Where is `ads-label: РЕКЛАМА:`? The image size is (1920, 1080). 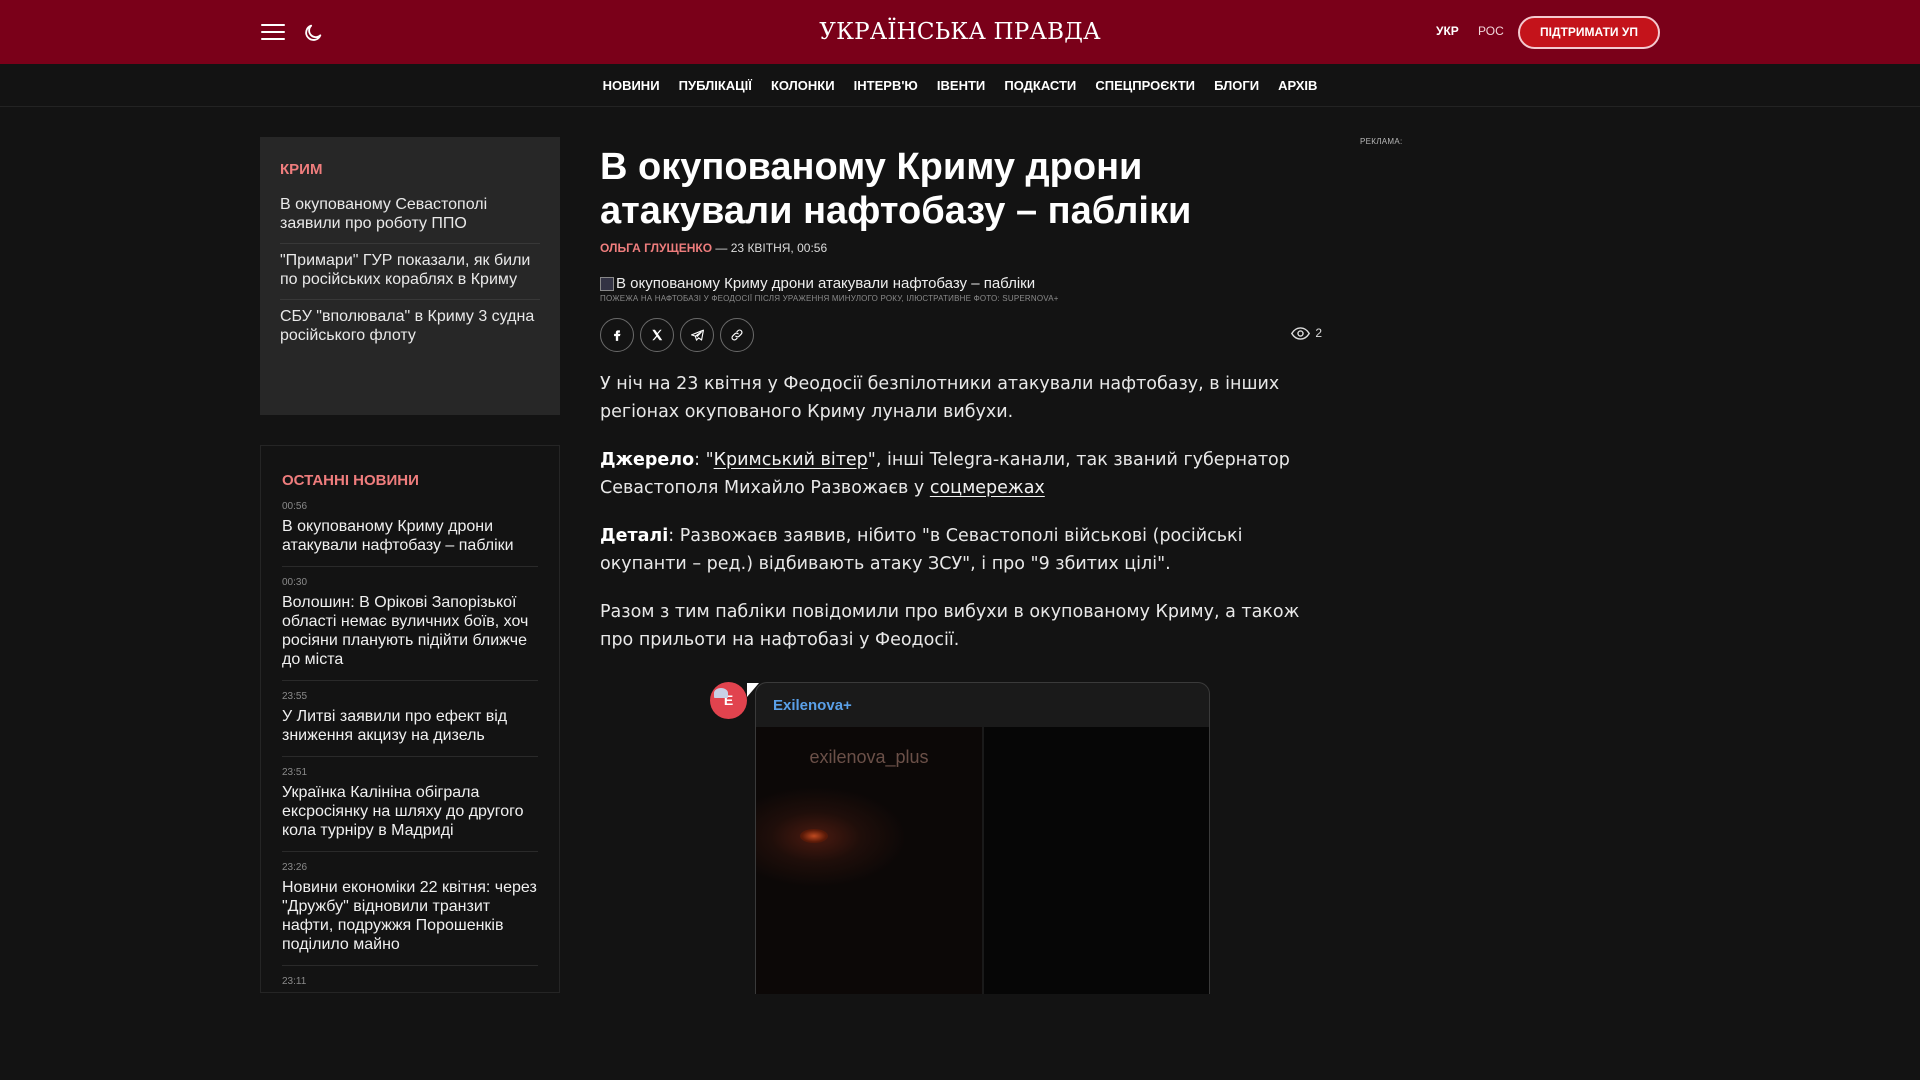
ads-label: РЕКЛАМА: is located at coordinates (1381, 141).